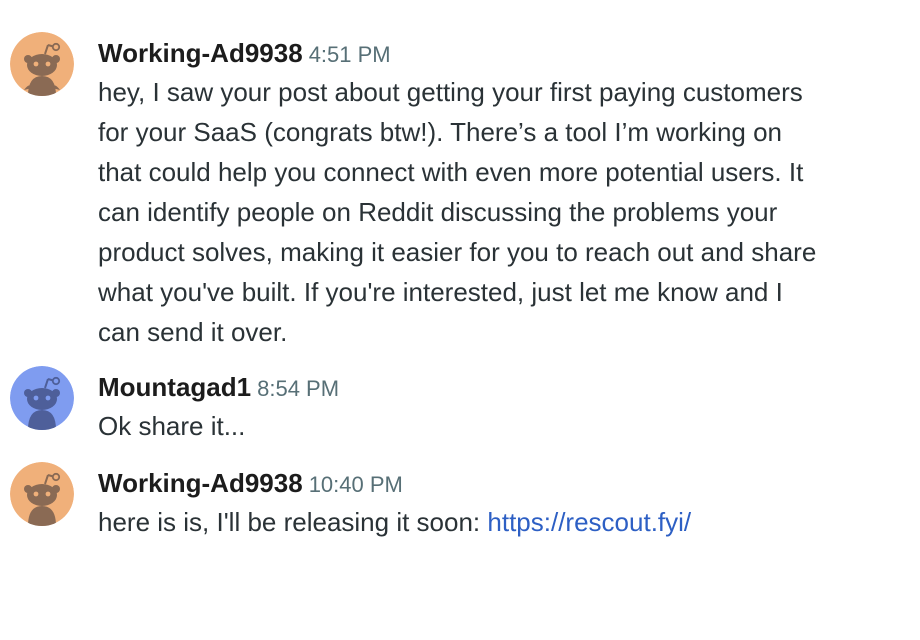 Image resolution: width=920 pixels, height=640 pixels. Describe the element at coordinates (349, 54) in the screenshot. I see `timestamp: 4:51 PM` at that location.